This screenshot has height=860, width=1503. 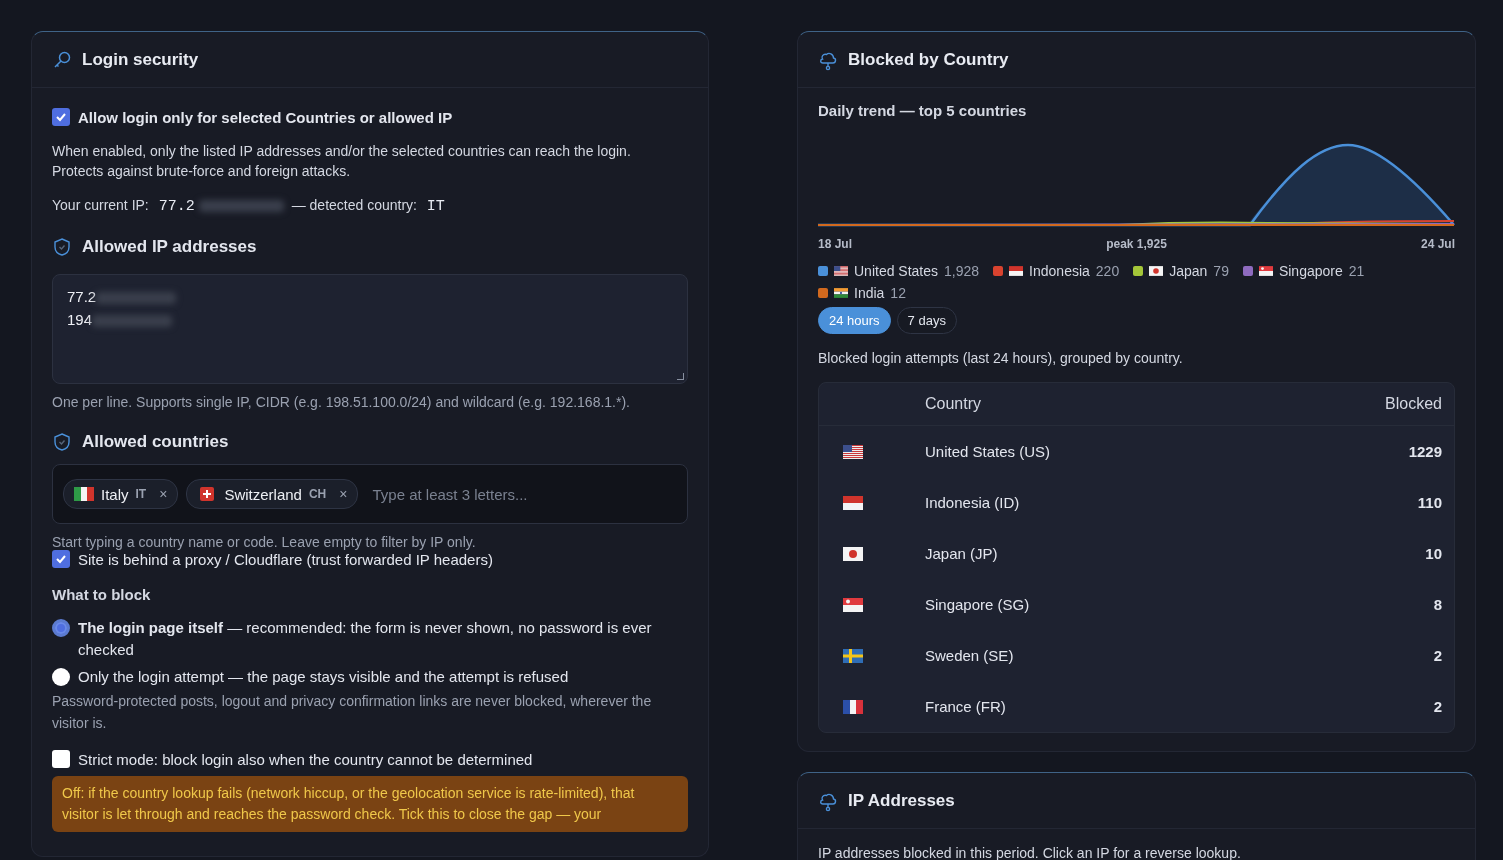 I want to click on legend-label: United States, so click(x=896, y=271).